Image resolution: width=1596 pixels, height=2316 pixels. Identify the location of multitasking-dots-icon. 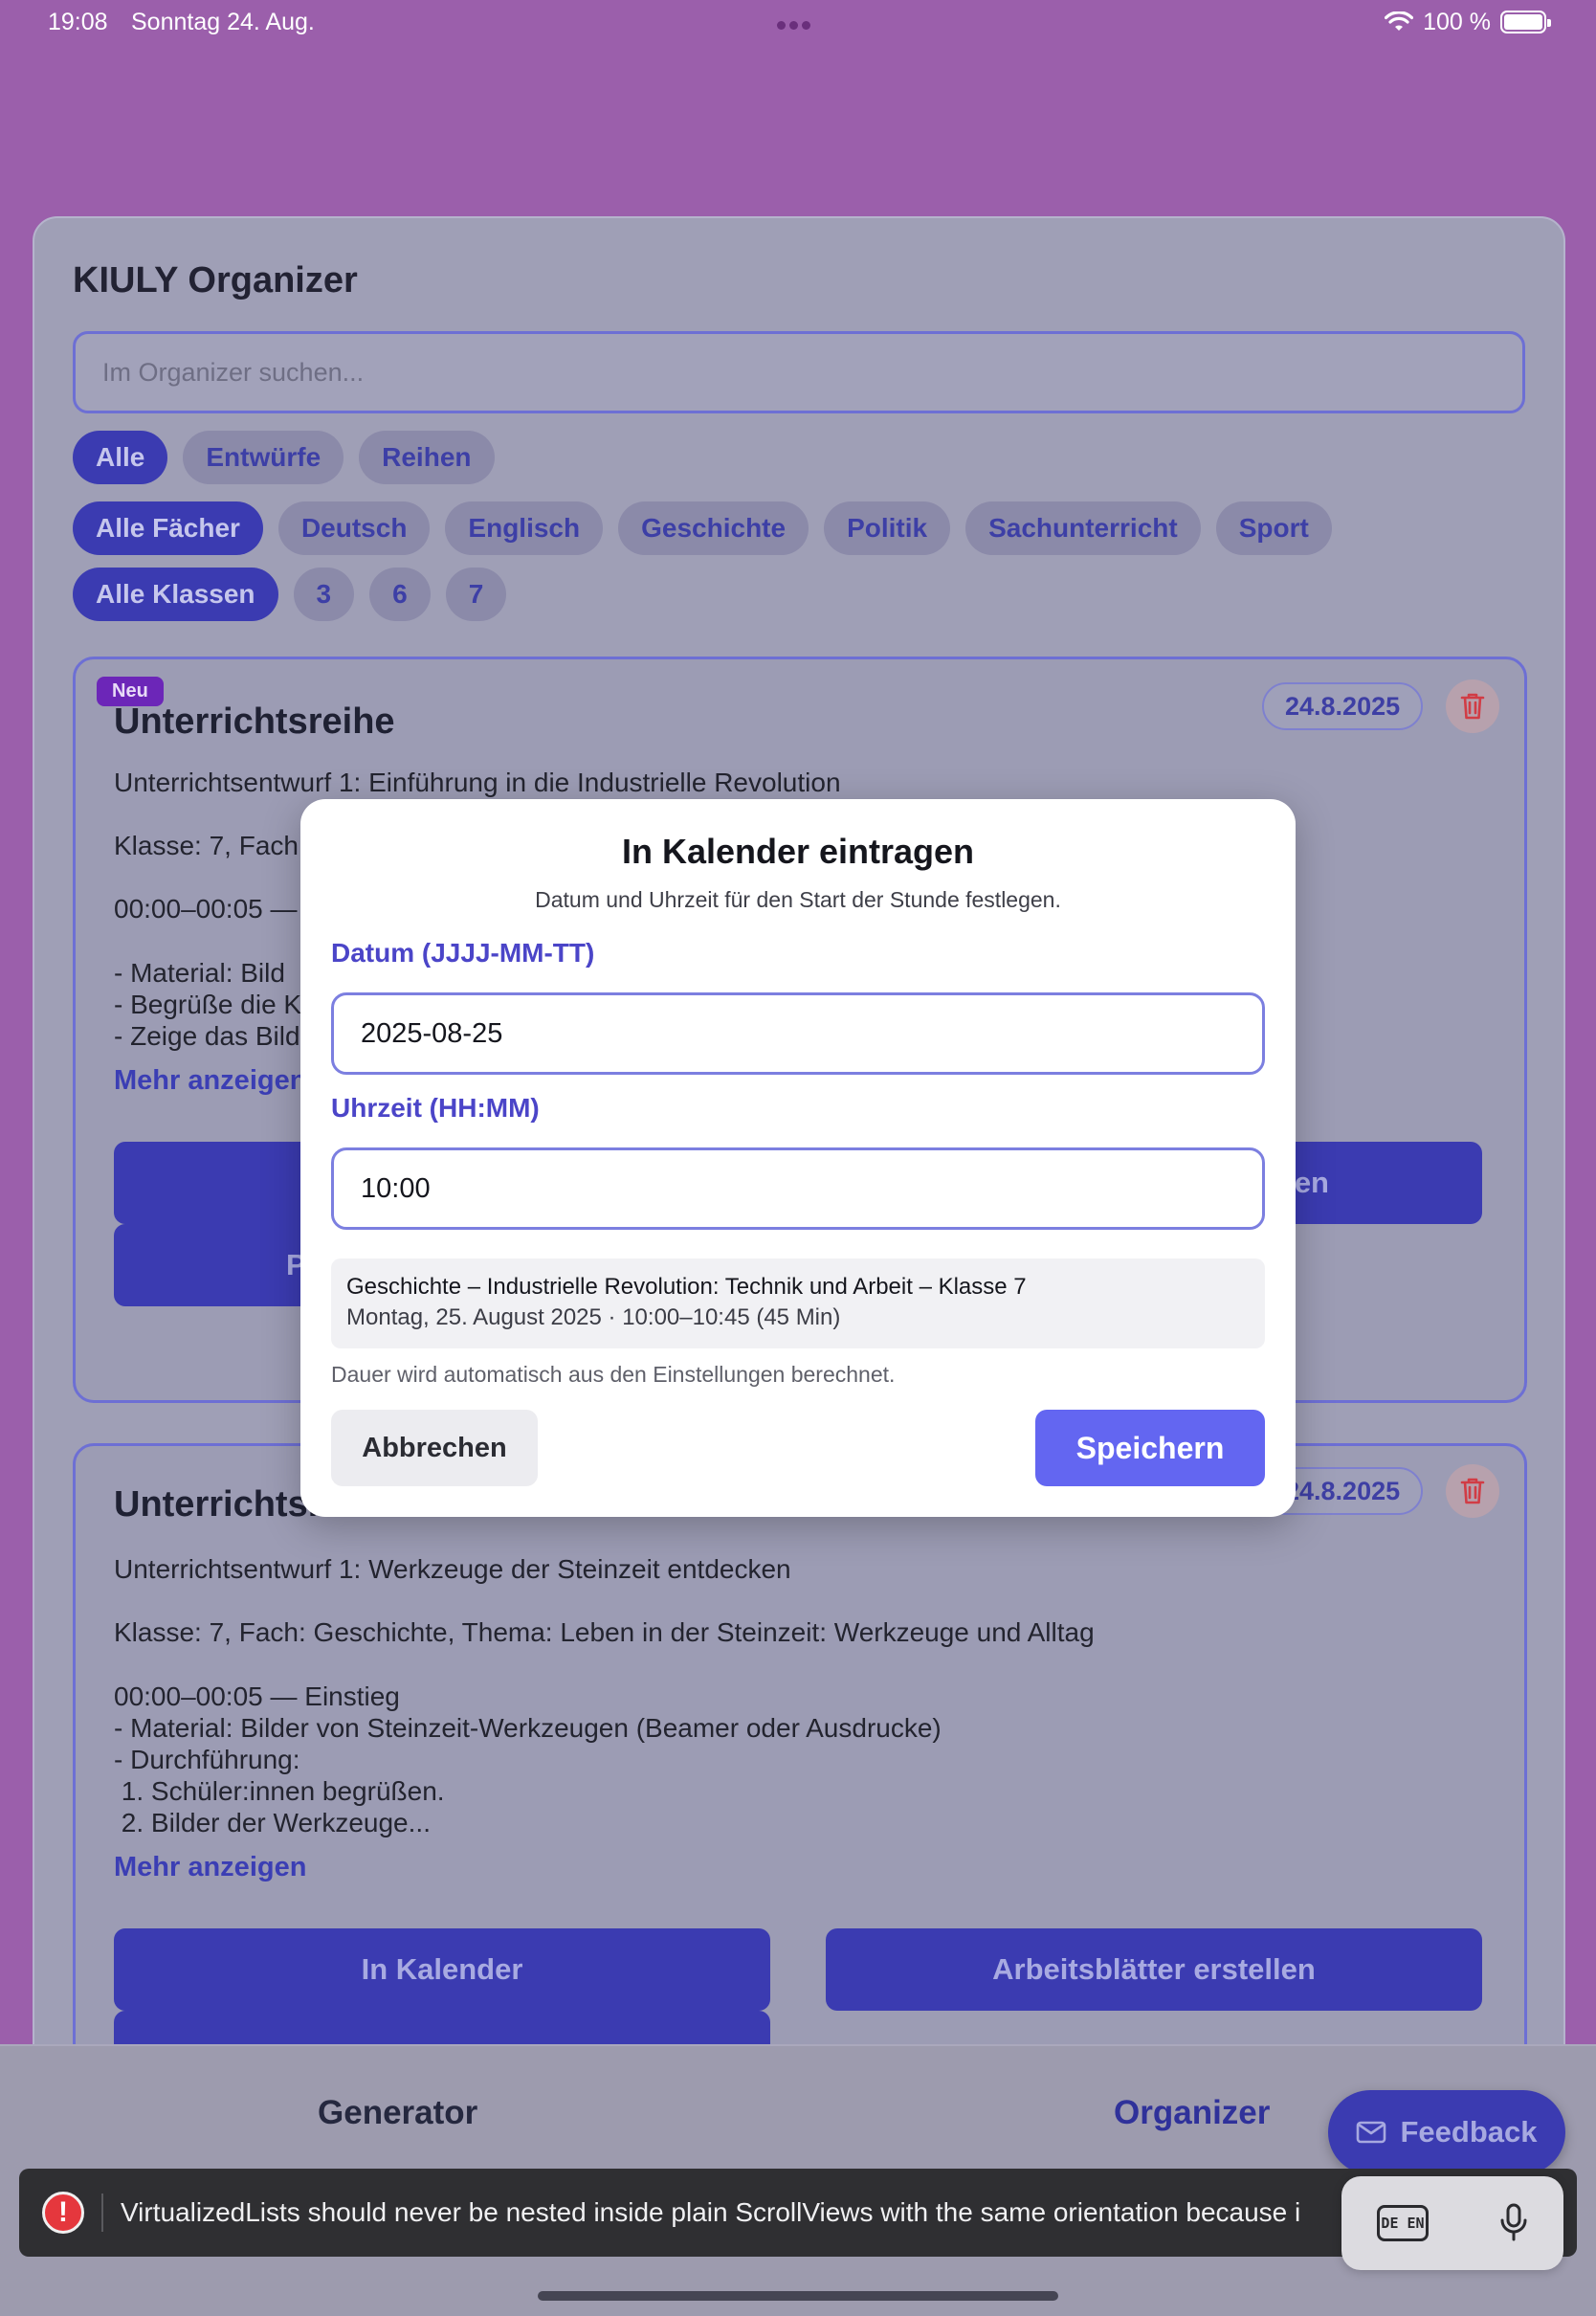
(798, 23).